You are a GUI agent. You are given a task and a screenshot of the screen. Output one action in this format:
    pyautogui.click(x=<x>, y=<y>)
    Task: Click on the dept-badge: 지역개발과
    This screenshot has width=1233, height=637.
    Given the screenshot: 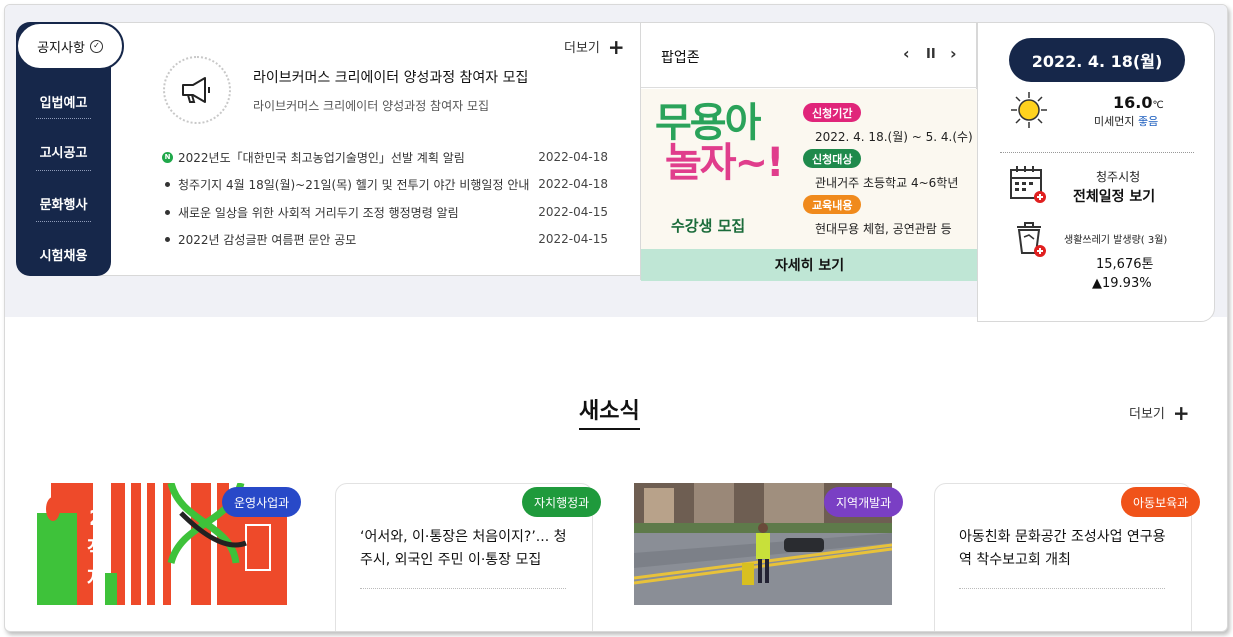 What is the action you would take?
    pyautogui.click(x=864, y=502)
    